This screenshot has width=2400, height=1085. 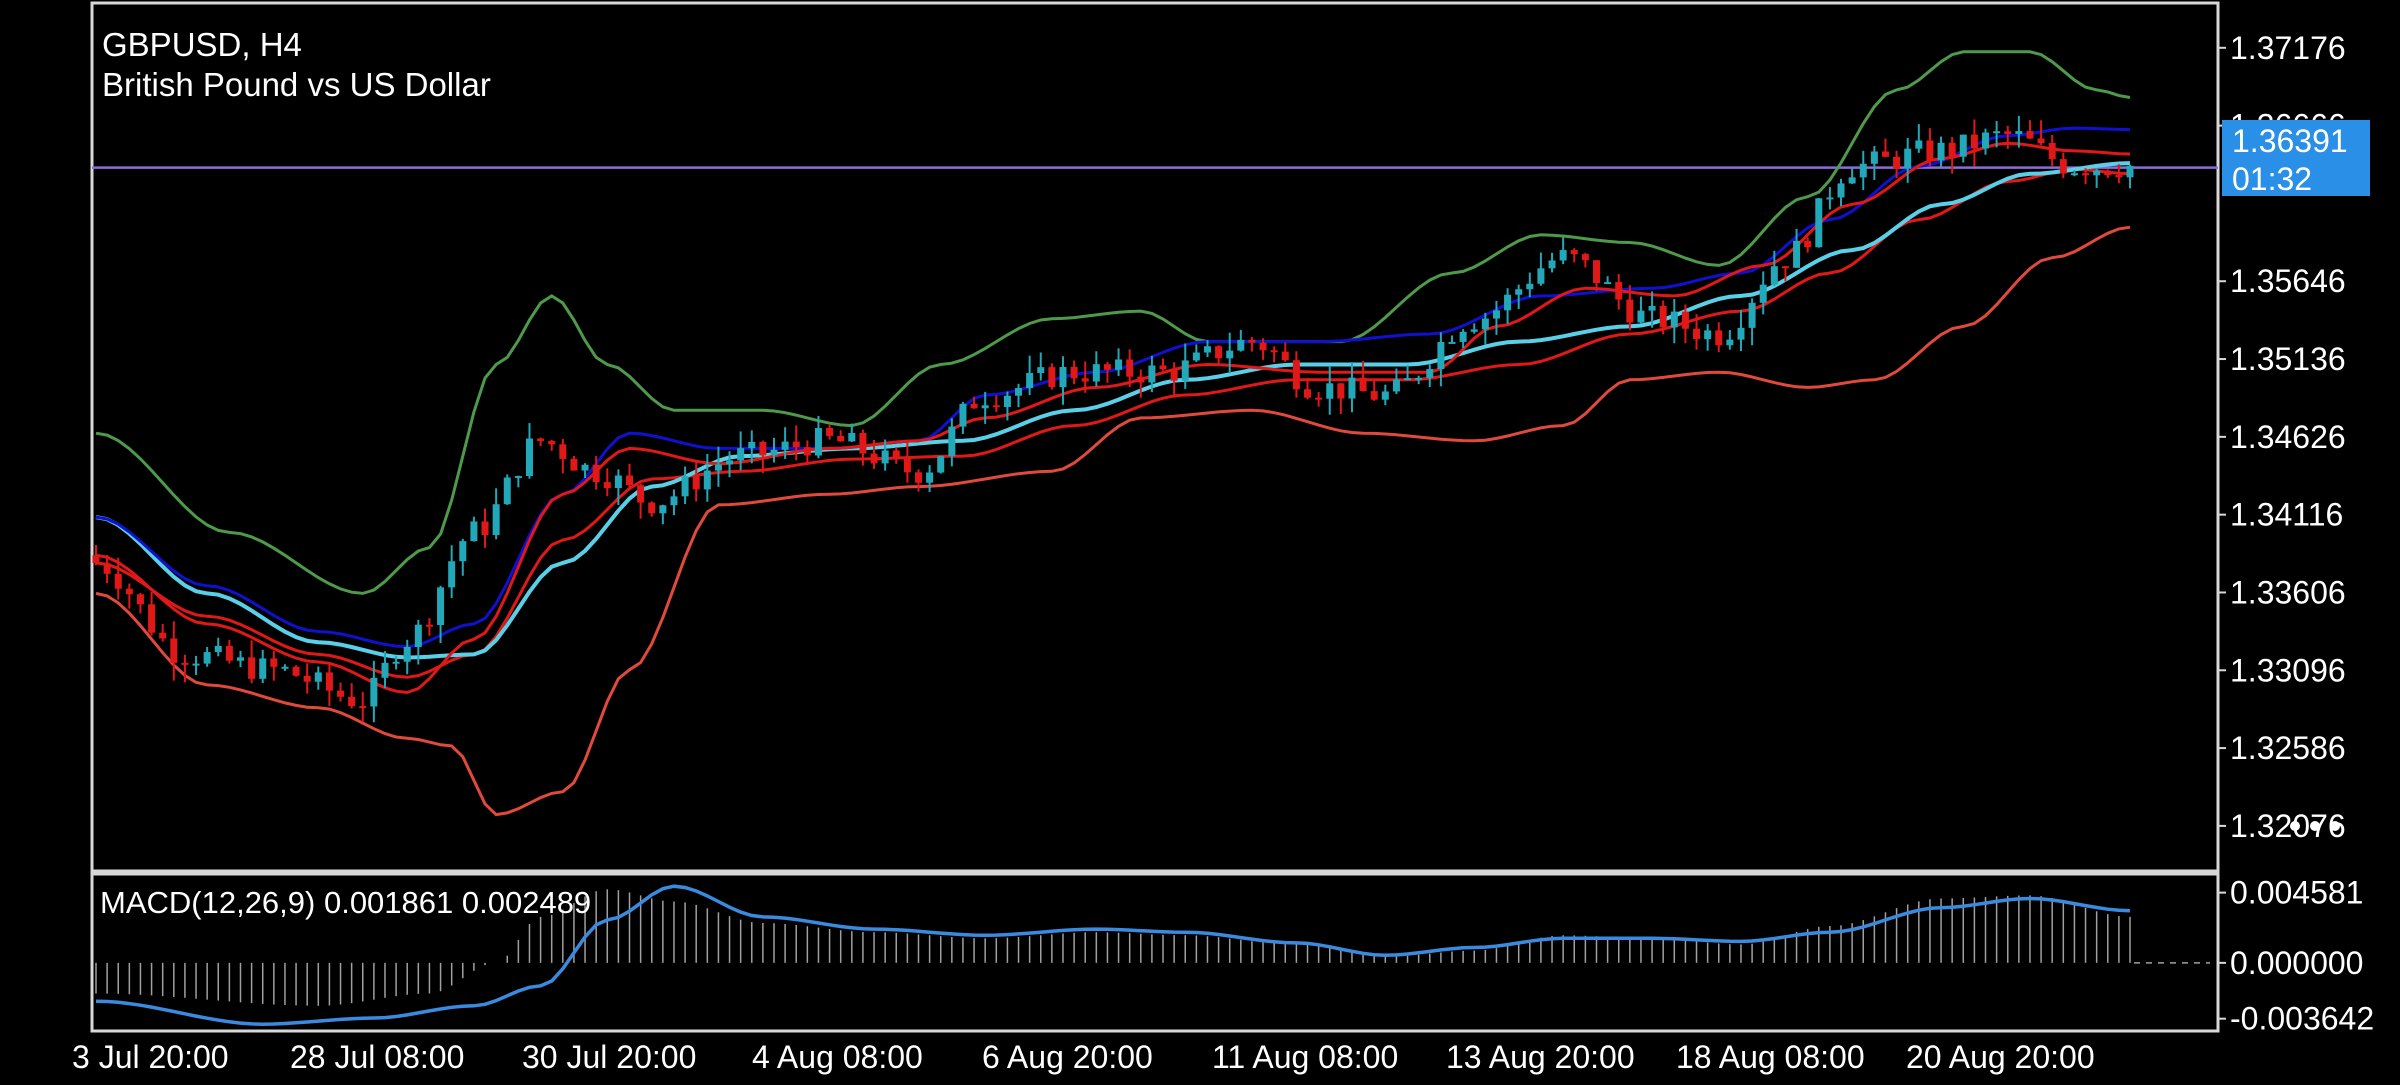 I want to click on symbol-title: GBPUSD, H4, so click(x=202, y=44).